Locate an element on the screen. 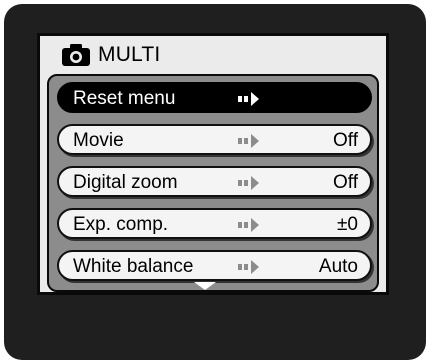 Image resolution: width=428 pixels, height=363 pixels. menu-header: MULTI is located at coordinates (110, 55).